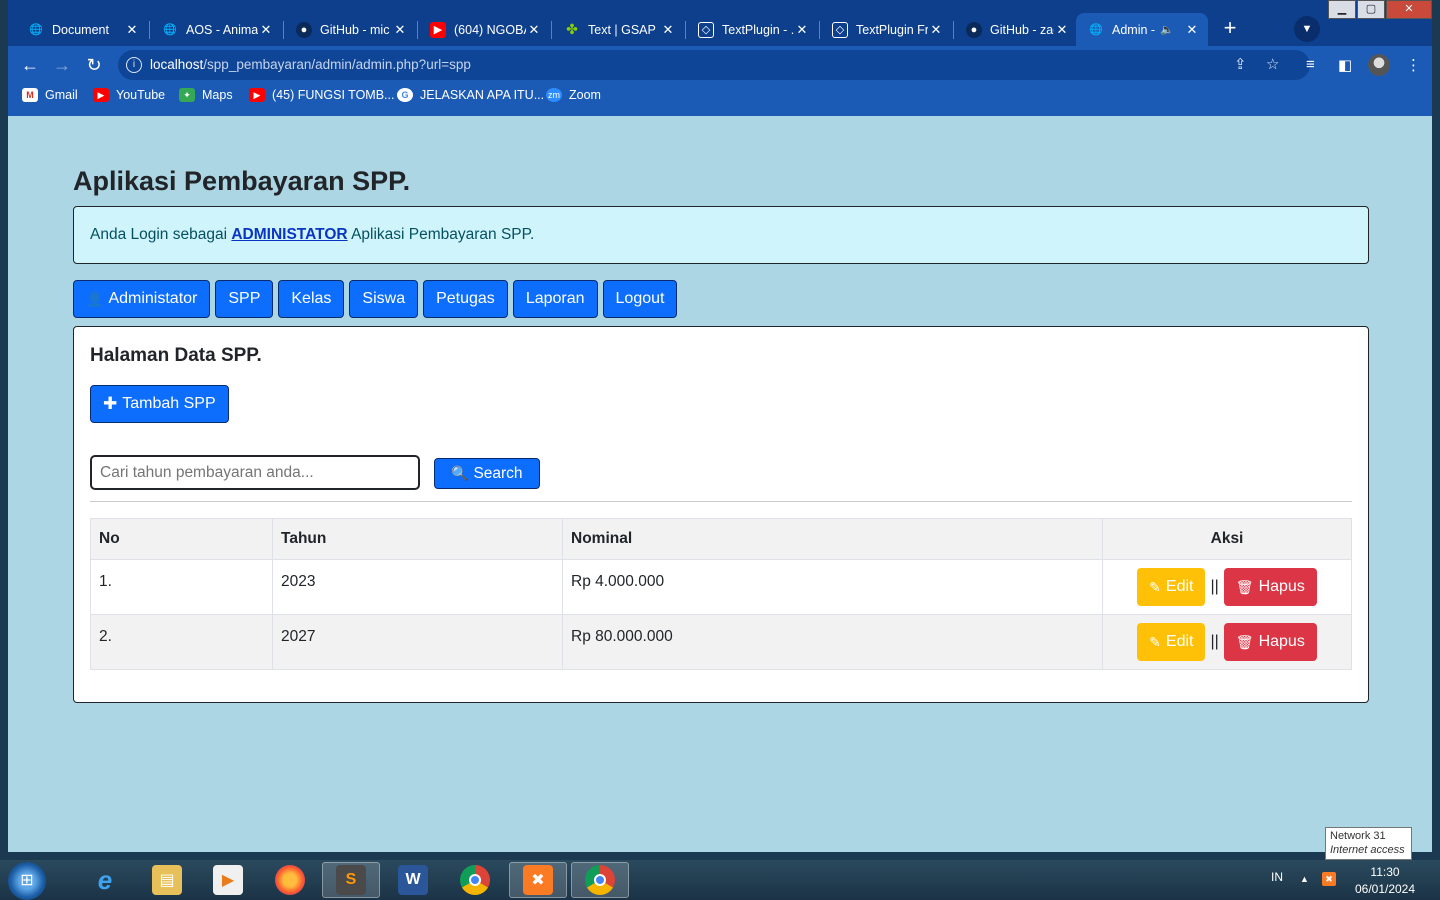  I want to click on youtube-icon: ▶, so click(257, 95).